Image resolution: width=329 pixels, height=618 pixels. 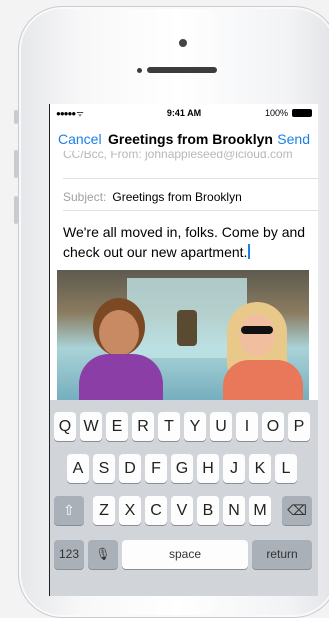 What do you see at coordinates (260, 468) in the screenshot?
I see `key-k: K` at bounding box center [260, 468].